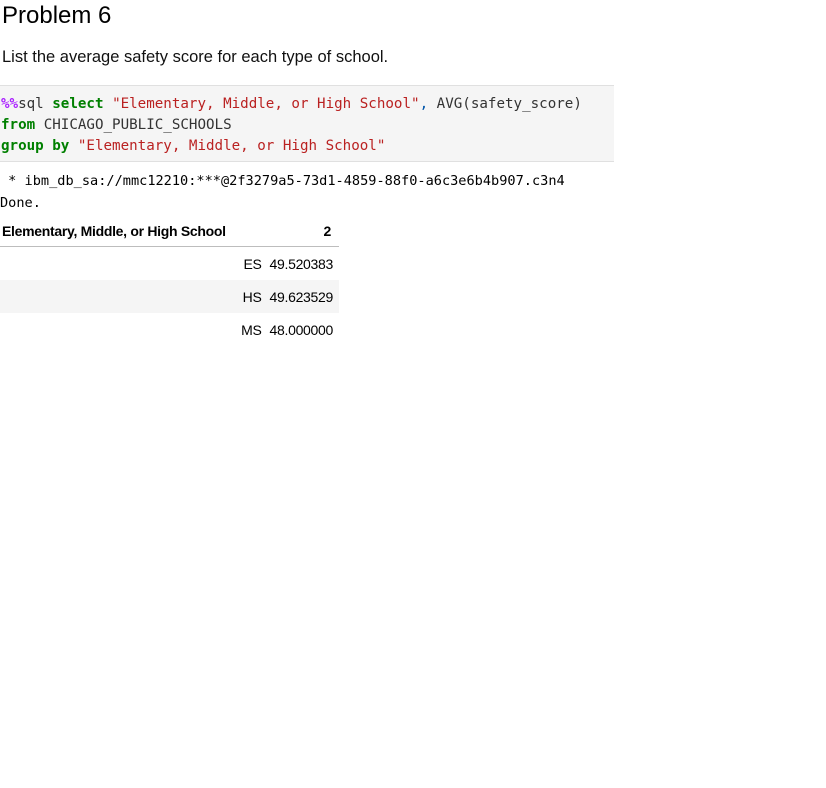 The width and height of the screenshot is (826, 788). I want to click on comma: ,, so click(424, 104).